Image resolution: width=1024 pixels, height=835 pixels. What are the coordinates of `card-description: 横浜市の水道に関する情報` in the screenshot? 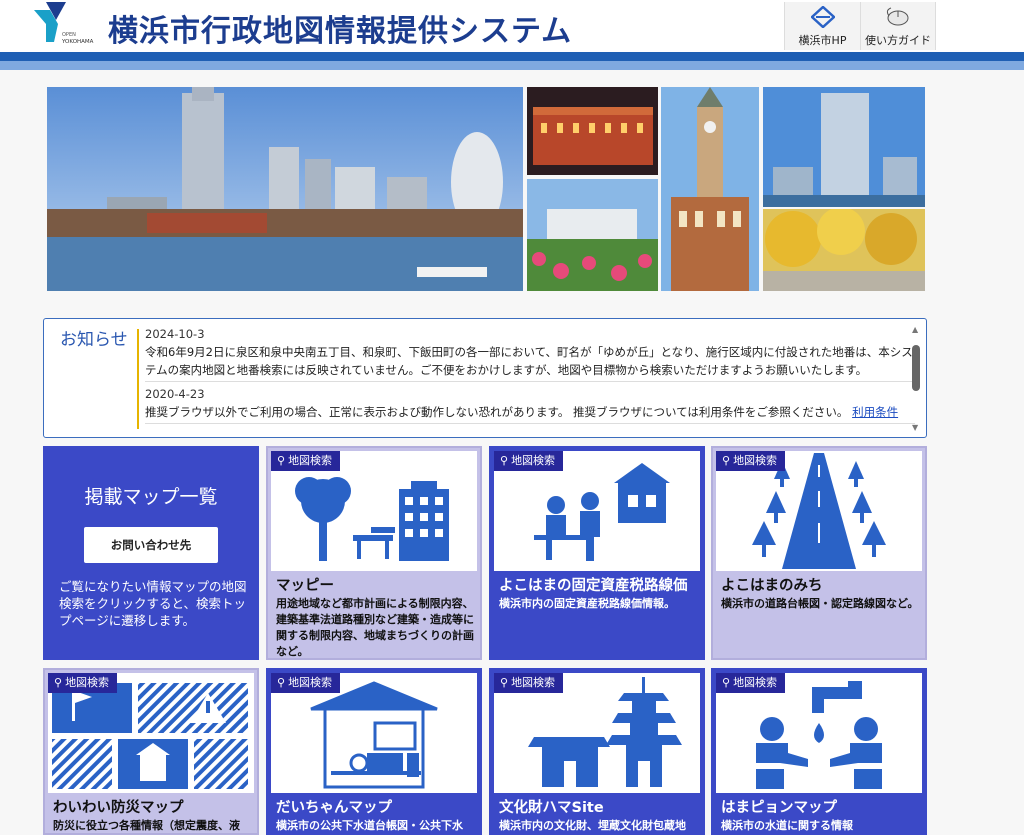 It's located at (787, 825).